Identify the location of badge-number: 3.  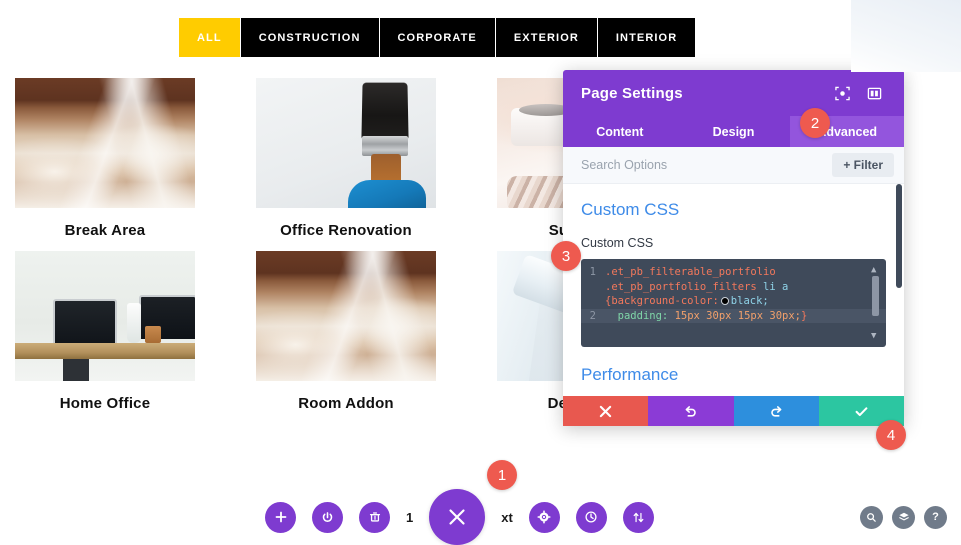
(566, 256).